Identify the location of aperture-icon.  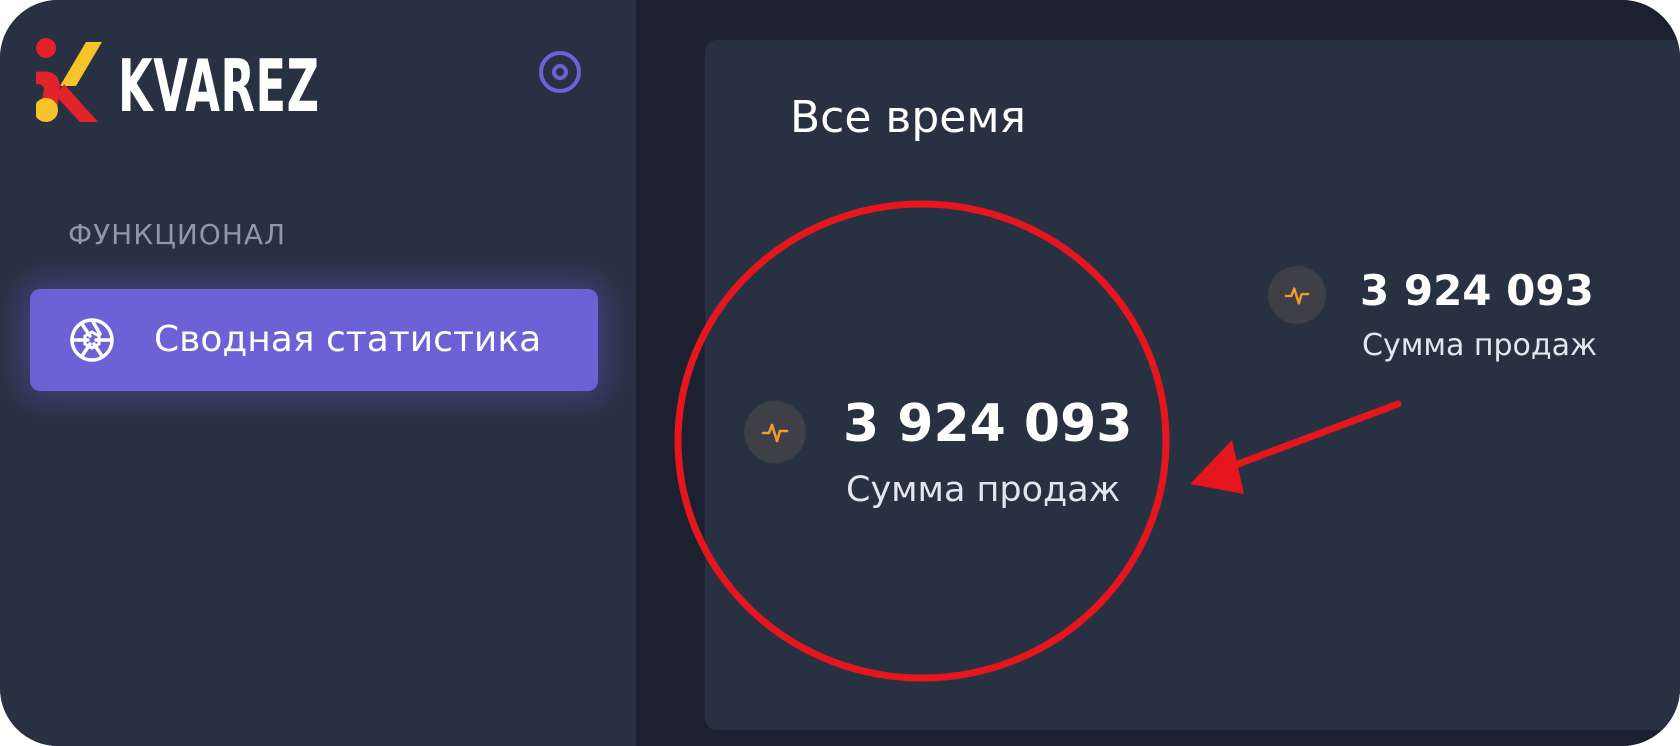
(92, 340).